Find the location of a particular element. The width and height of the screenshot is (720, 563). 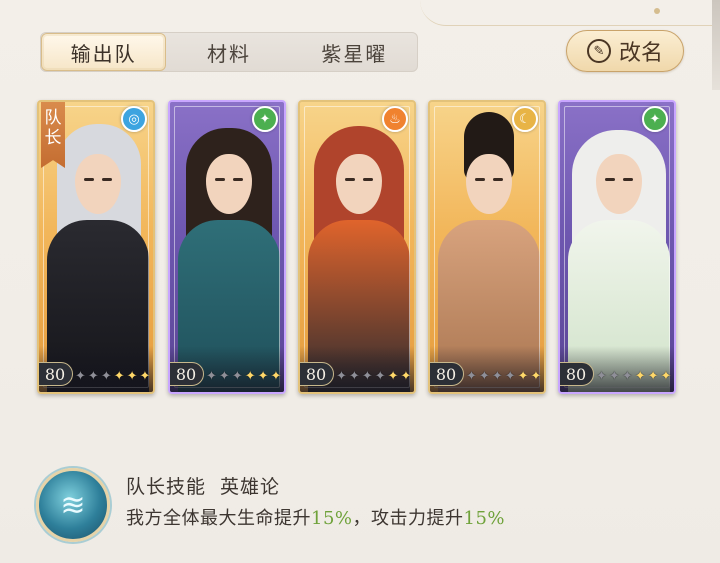

brush-icon: ✎ is located at coordinates (598, 51).